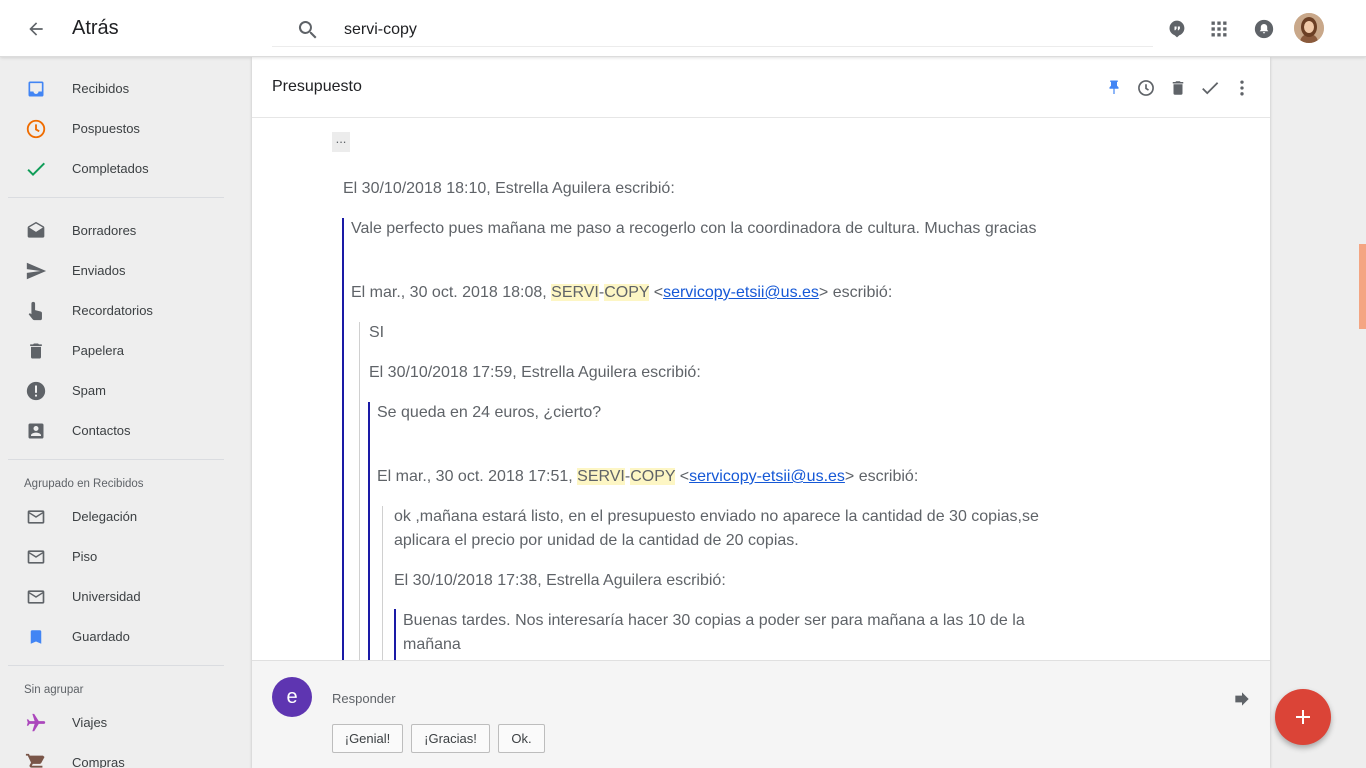 This screenshot has width=1366, height=768. I want to click on sidebar-item-enviados: Enviados, so click(116, 271).